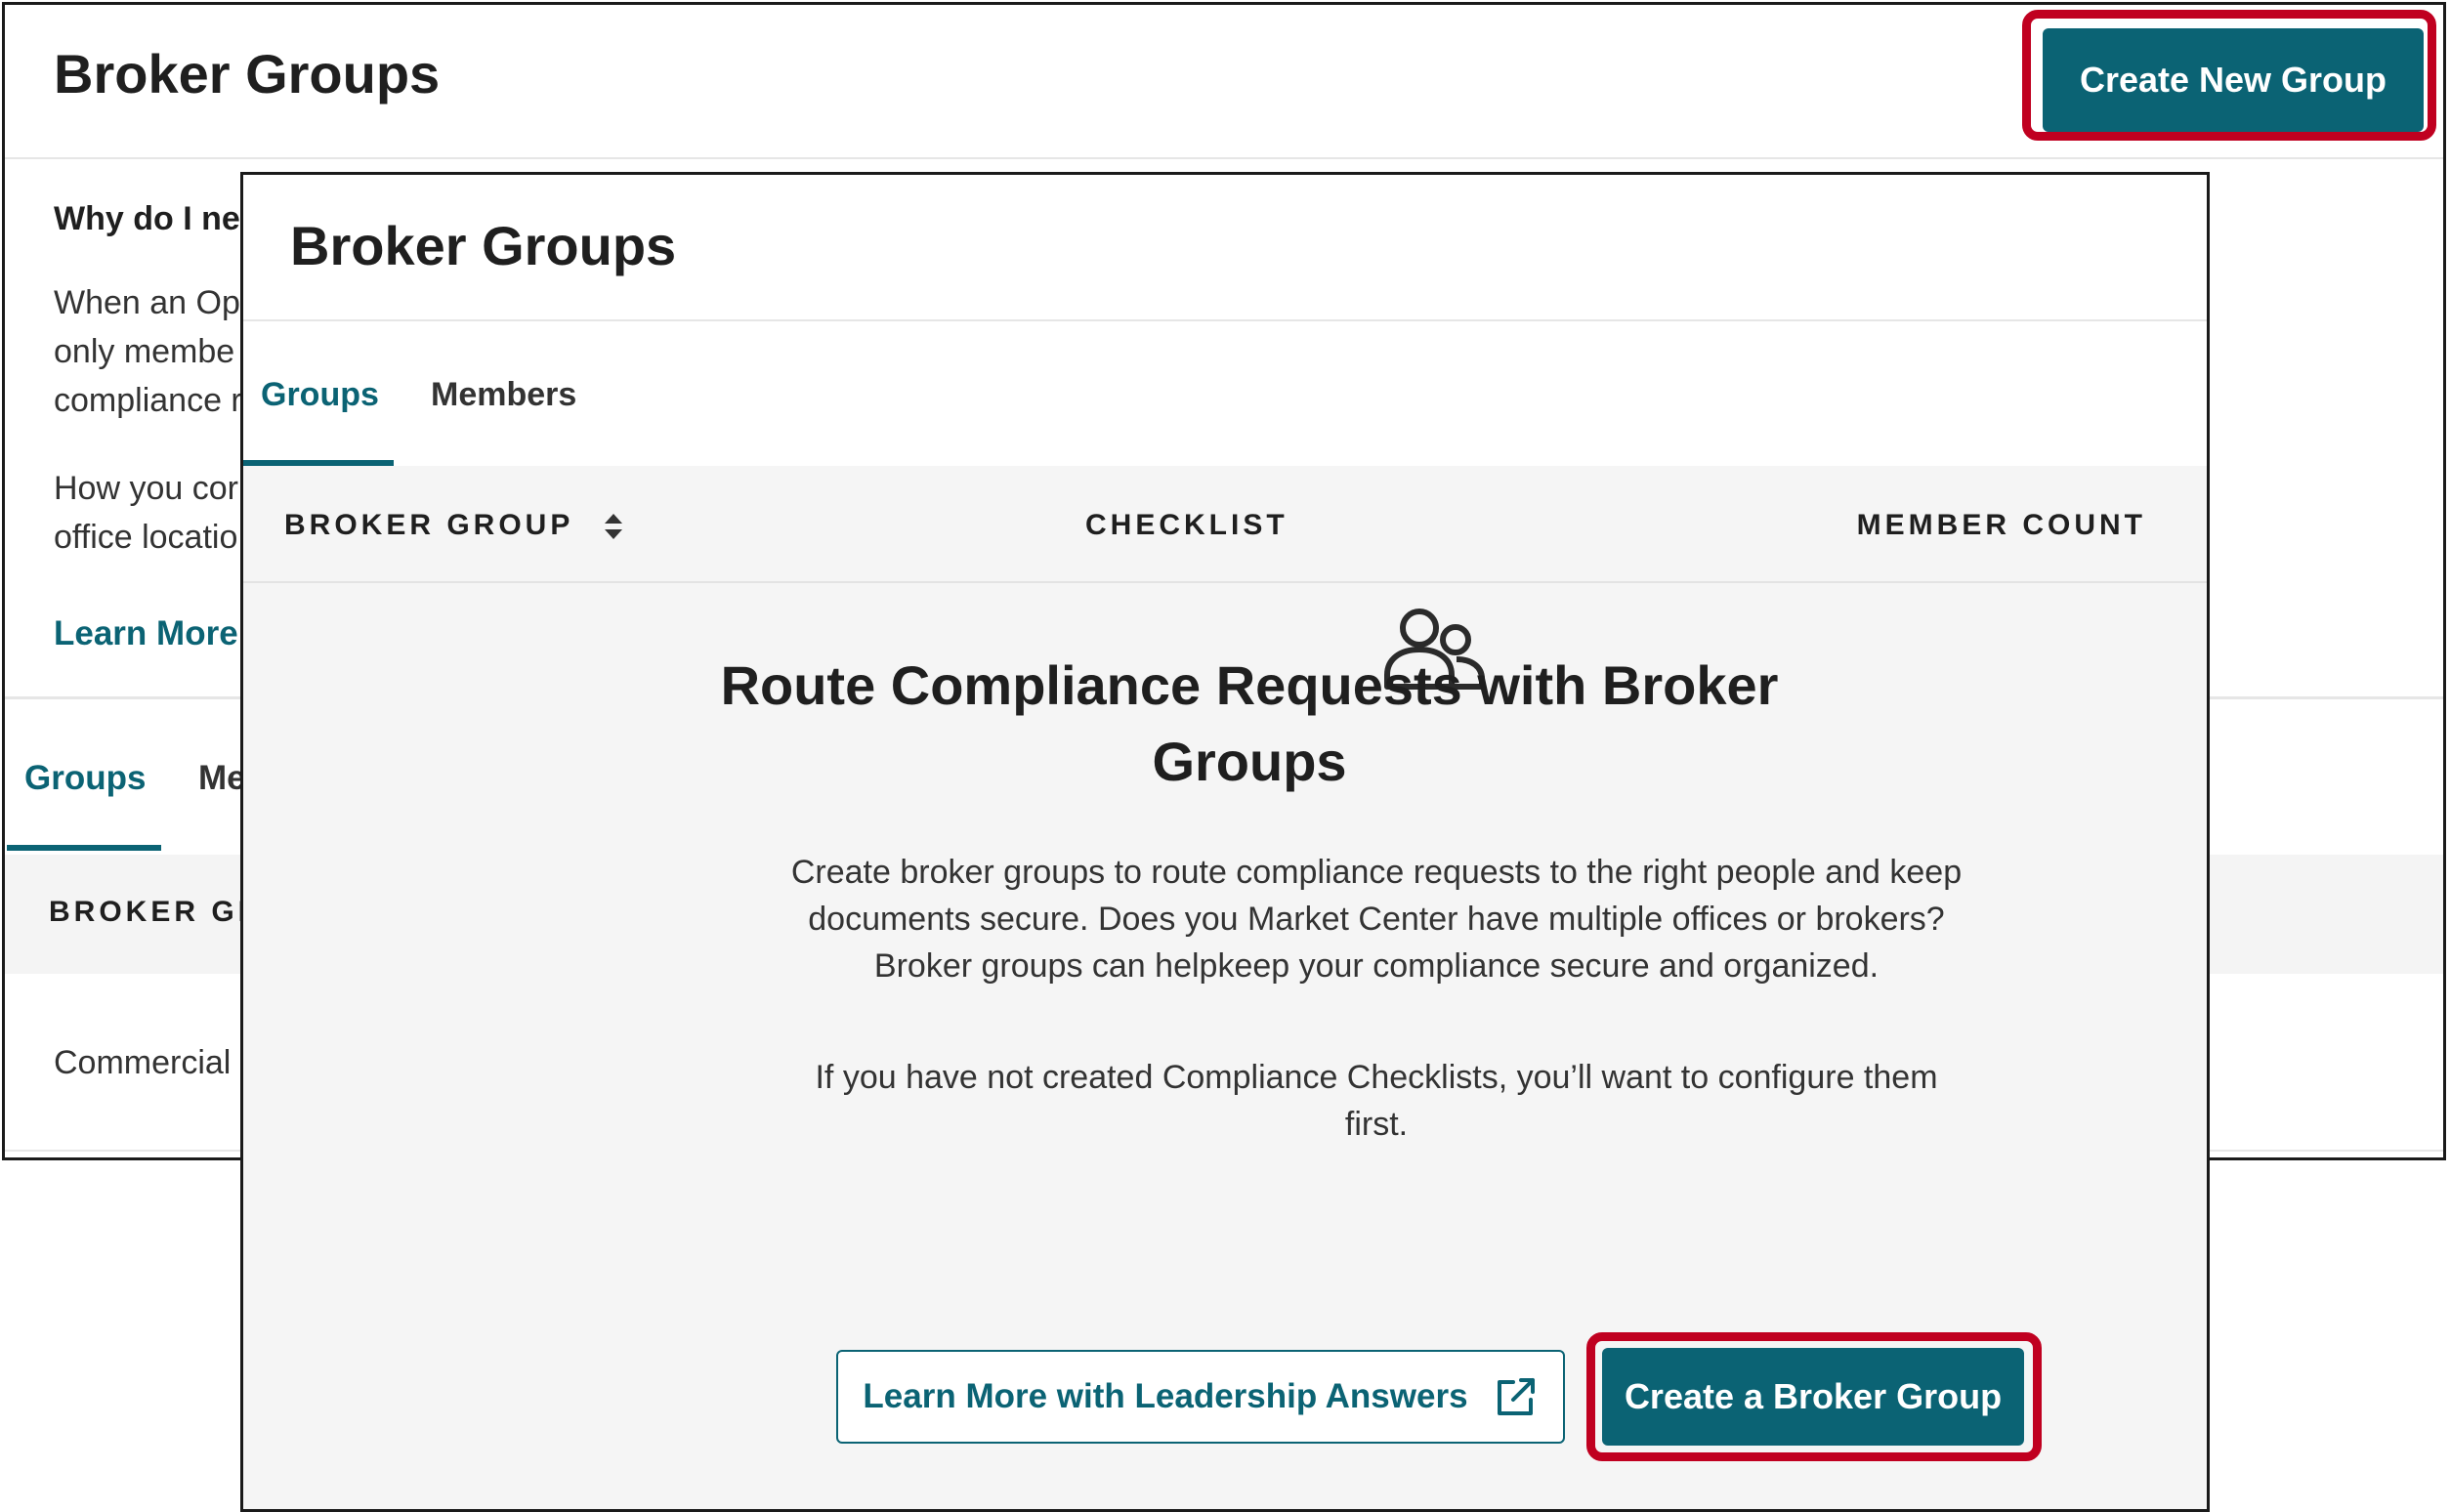 The image size is (2450, 1512). I want to click on info-text-line: When an Op, so click(147, 302).